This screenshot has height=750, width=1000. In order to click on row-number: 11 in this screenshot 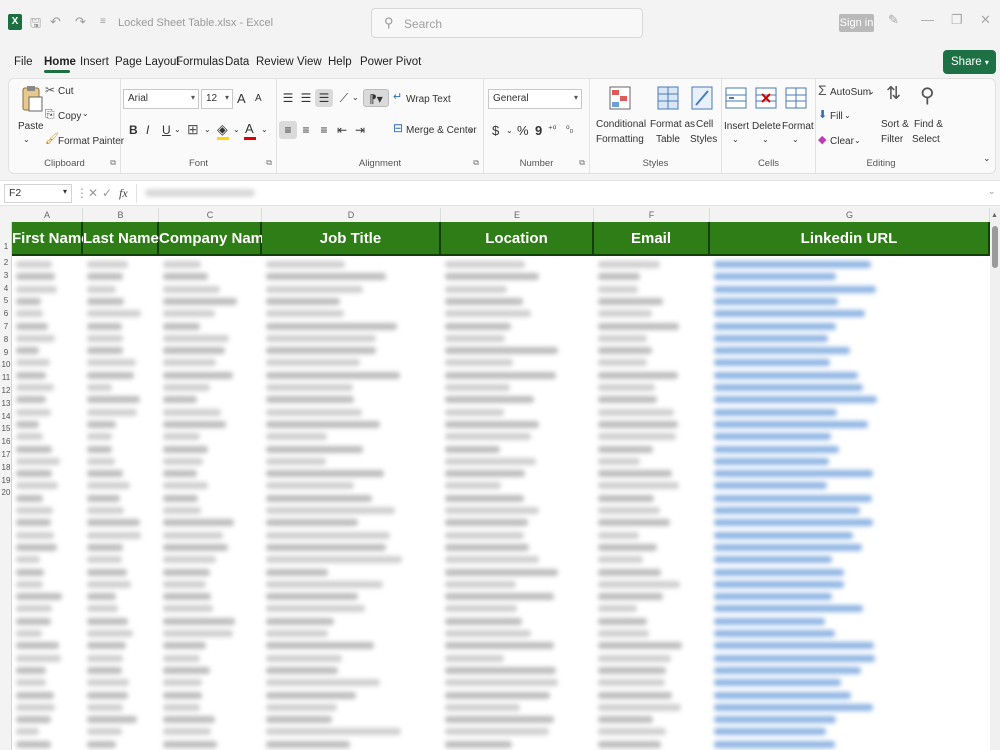, I will do `click(6, 377)`.